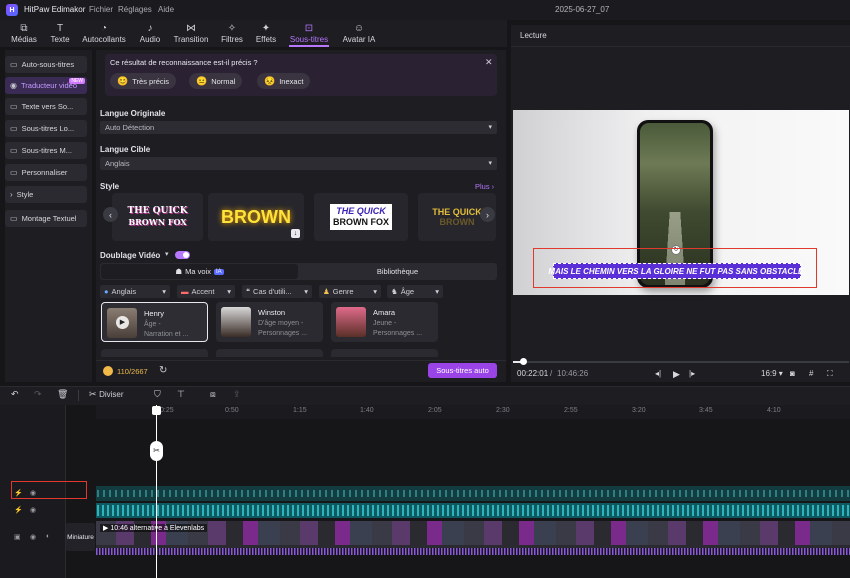  What do you see at coordinates (206, 291) in the screenshot?
I see `filter-accent: ▬ Accent ▾` at bounding box center [206, 291].